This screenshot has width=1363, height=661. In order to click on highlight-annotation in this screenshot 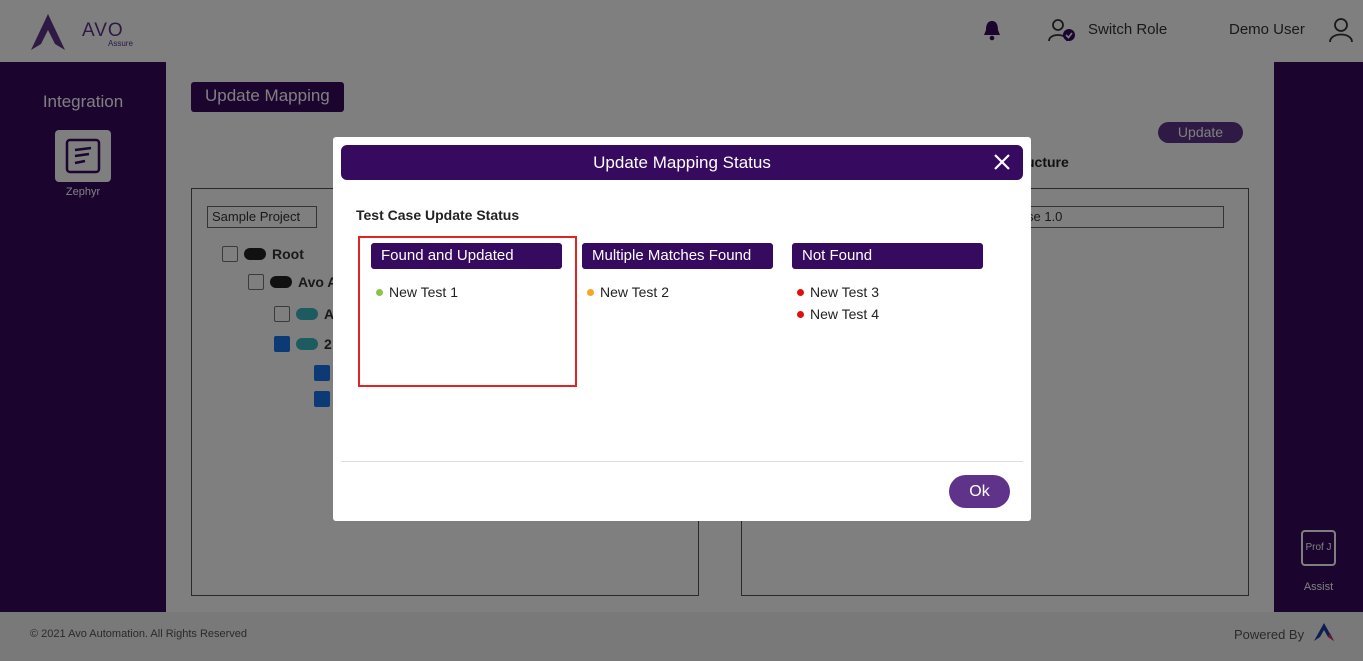, I will do `click(467, 311)`.